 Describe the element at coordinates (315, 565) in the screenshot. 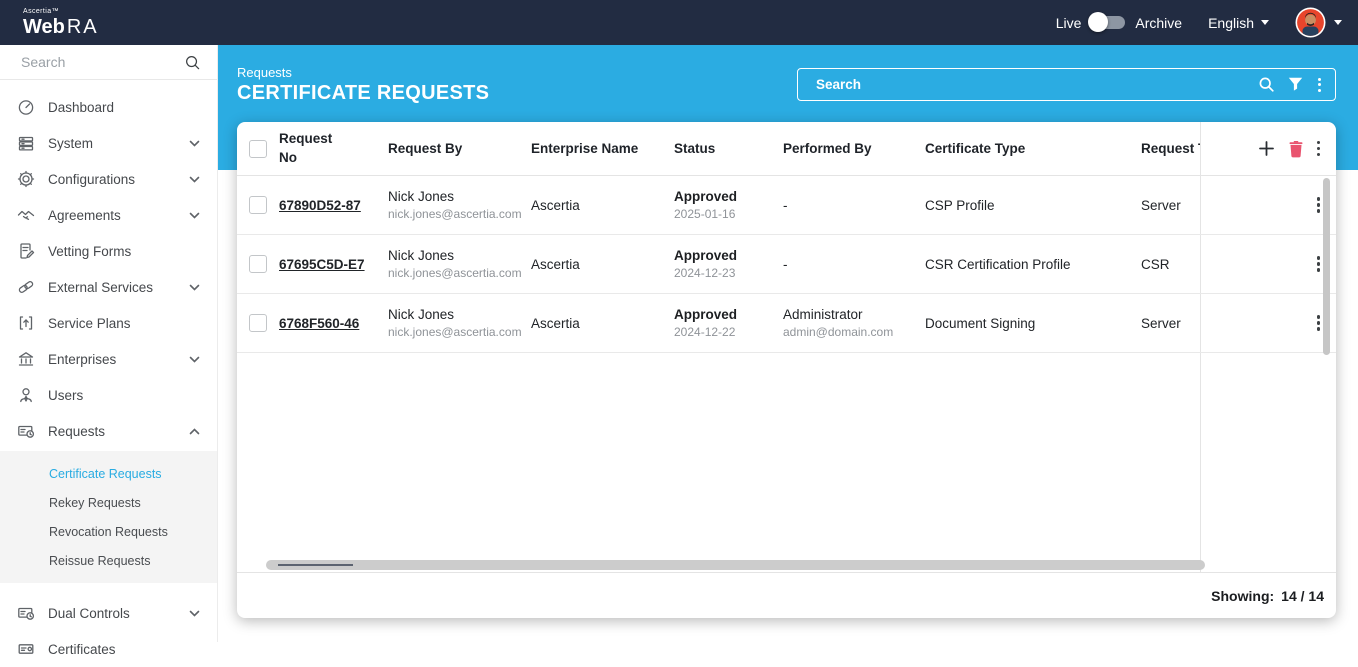

I see `horizontal-scrollbar-thumb` at that location.